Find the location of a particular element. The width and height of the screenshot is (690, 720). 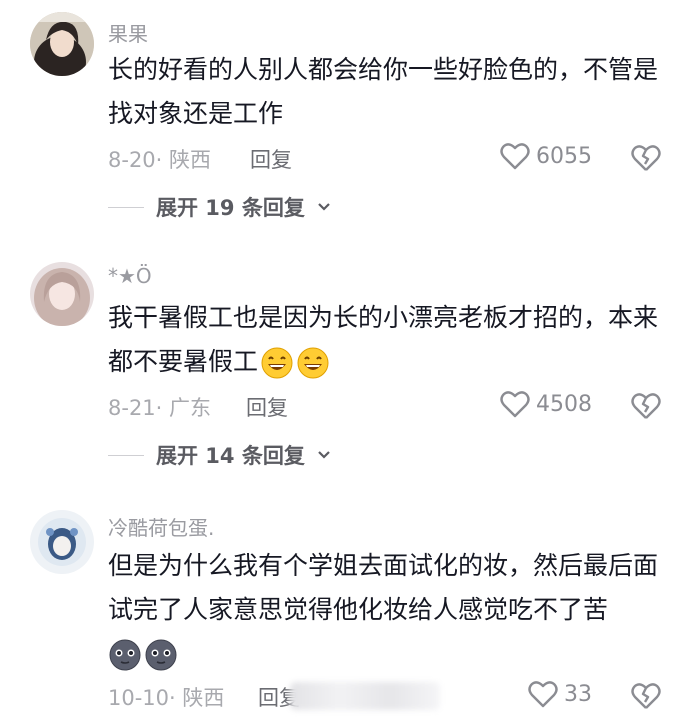

expand-replies-button: 展开 14 条回复 is located at coordinates (219, 455).